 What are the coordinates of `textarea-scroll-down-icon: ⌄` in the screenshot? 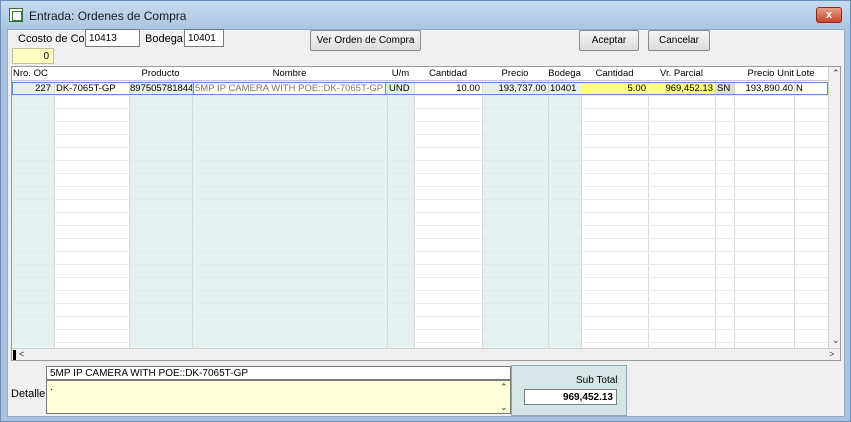 It's located at (504, 407).